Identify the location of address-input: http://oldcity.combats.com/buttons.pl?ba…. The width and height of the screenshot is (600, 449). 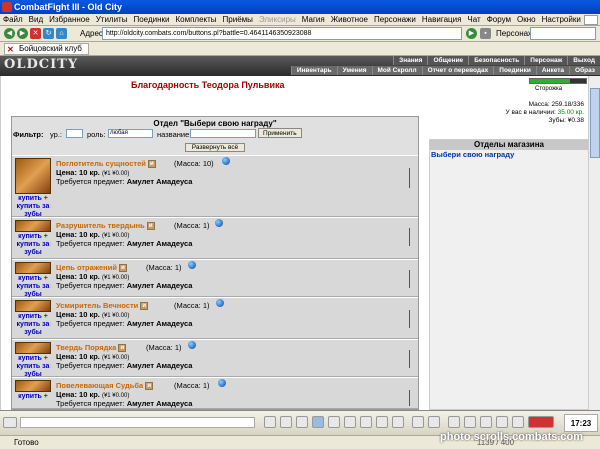
(282, 33).